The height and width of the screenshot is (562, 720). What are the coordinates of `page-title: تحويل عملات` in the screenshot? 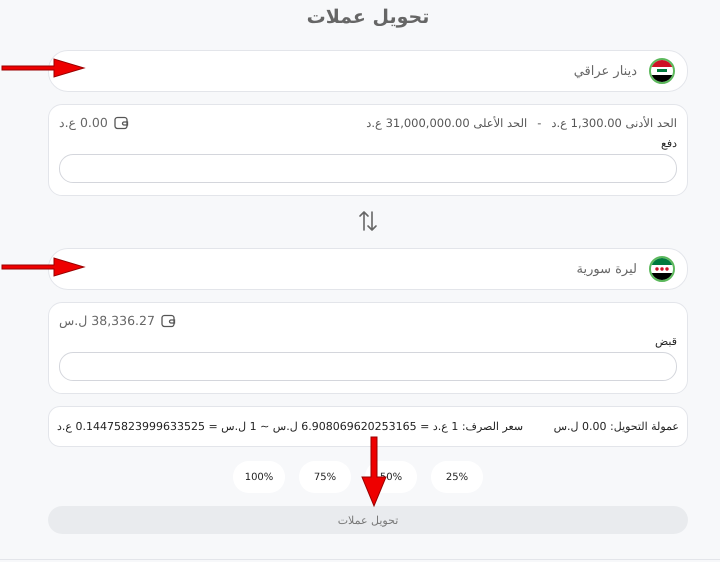 It's located at (368, 17).